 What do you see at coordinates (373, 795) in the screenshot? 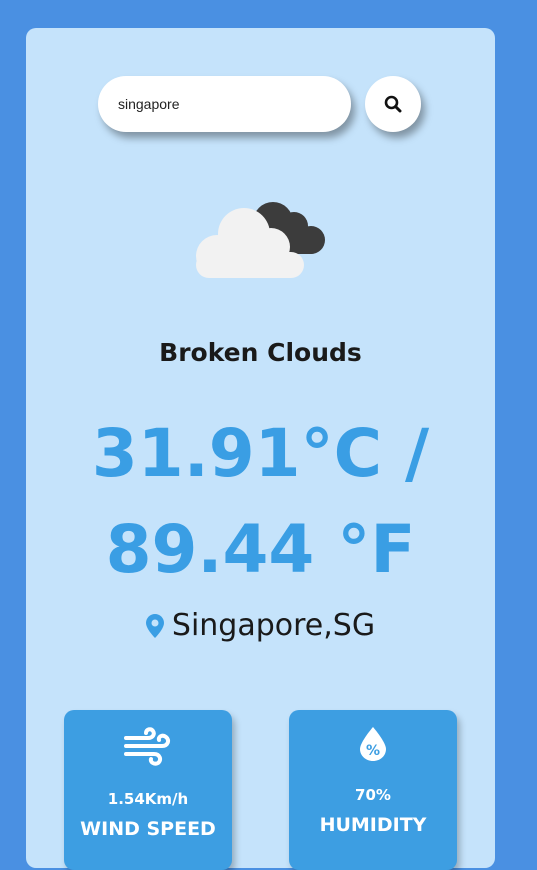
I see `humidity-value: 70%` at bounding box center [373, 795].